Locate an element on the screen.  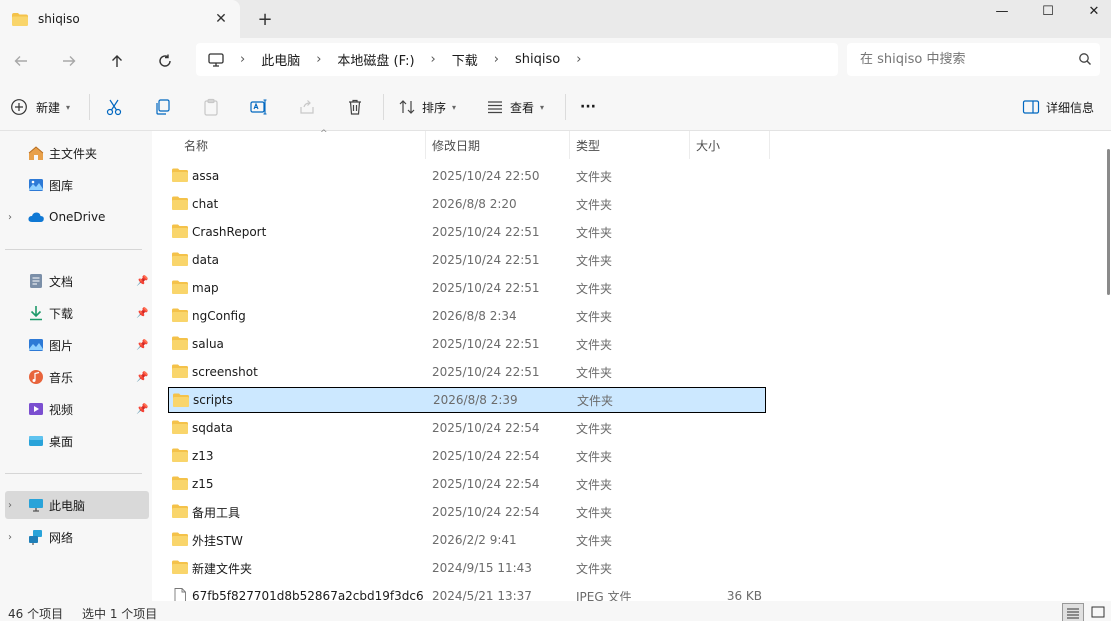
sidebar-item-documents: 文档 📌 is located at coordinates (77, 281).